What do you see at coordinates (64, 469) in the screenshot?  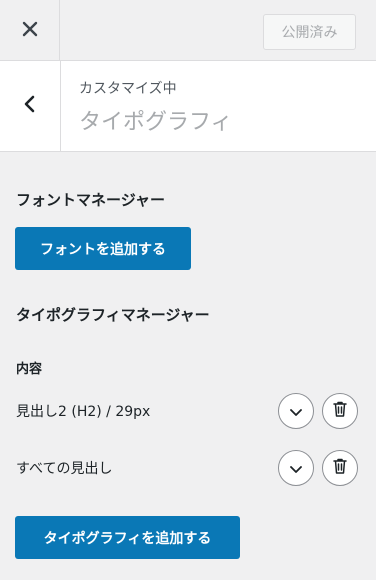 I see `typography-item-label: すべての見出し` at bounding box center [64, 469].